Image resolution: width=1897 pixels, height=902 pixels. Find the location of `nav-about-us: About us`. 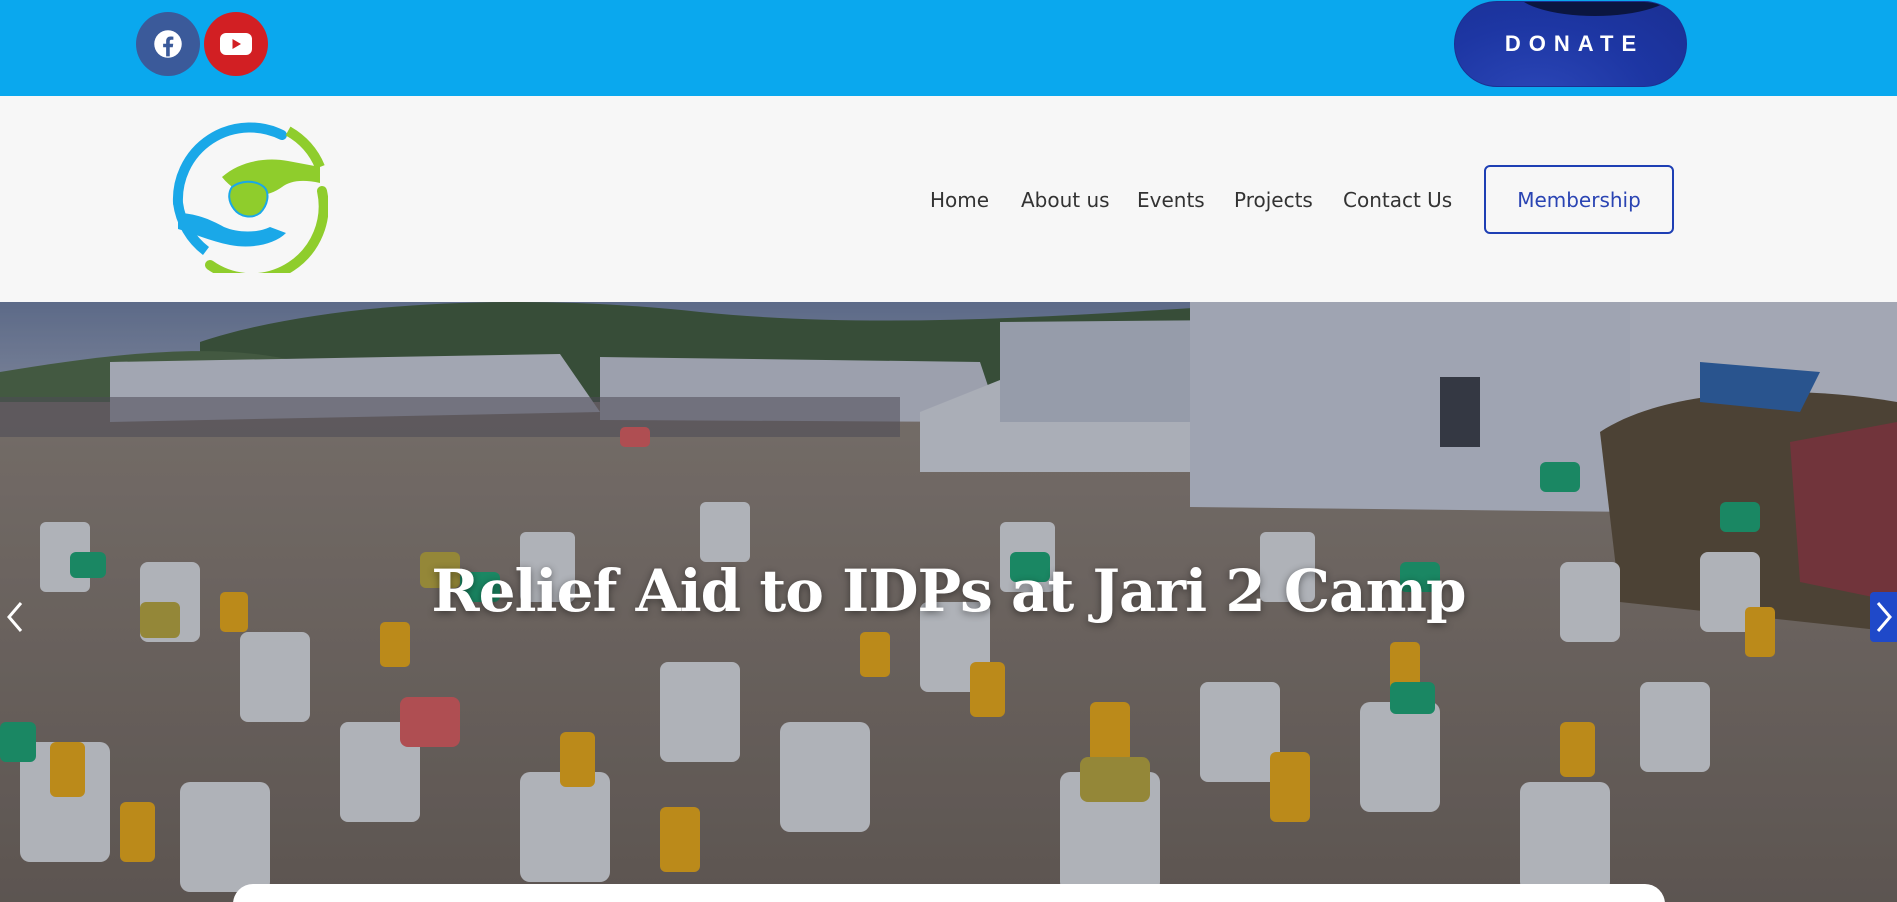

nav-about-us: About us is located at coordinates (1065, 200).